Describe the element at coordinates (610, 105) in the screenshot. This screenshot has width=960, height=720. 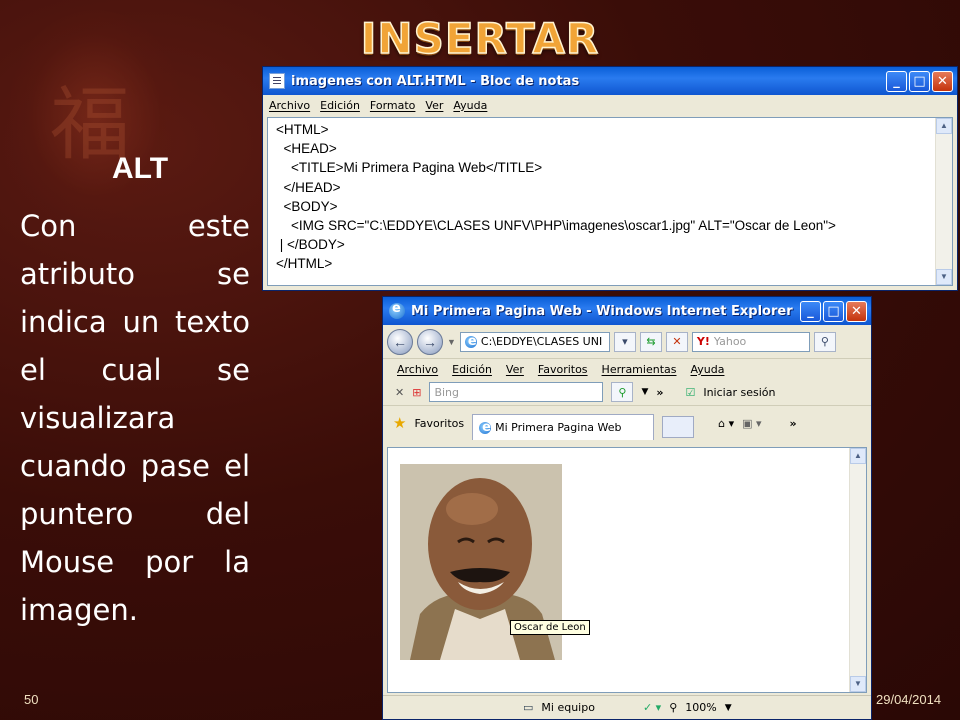
I see `notepad-menubar: Archivo Edición Formato Ver Ayuda` at that location.